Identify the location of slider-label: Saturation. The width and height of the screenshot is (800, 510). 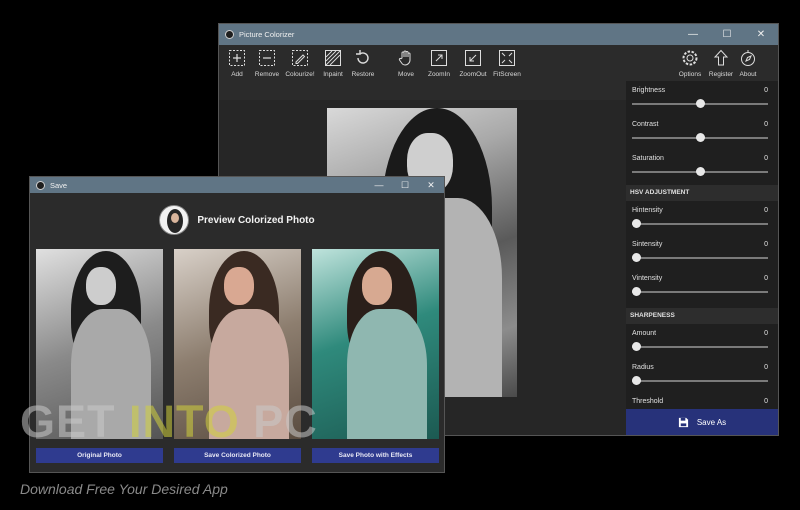
(648, 158).